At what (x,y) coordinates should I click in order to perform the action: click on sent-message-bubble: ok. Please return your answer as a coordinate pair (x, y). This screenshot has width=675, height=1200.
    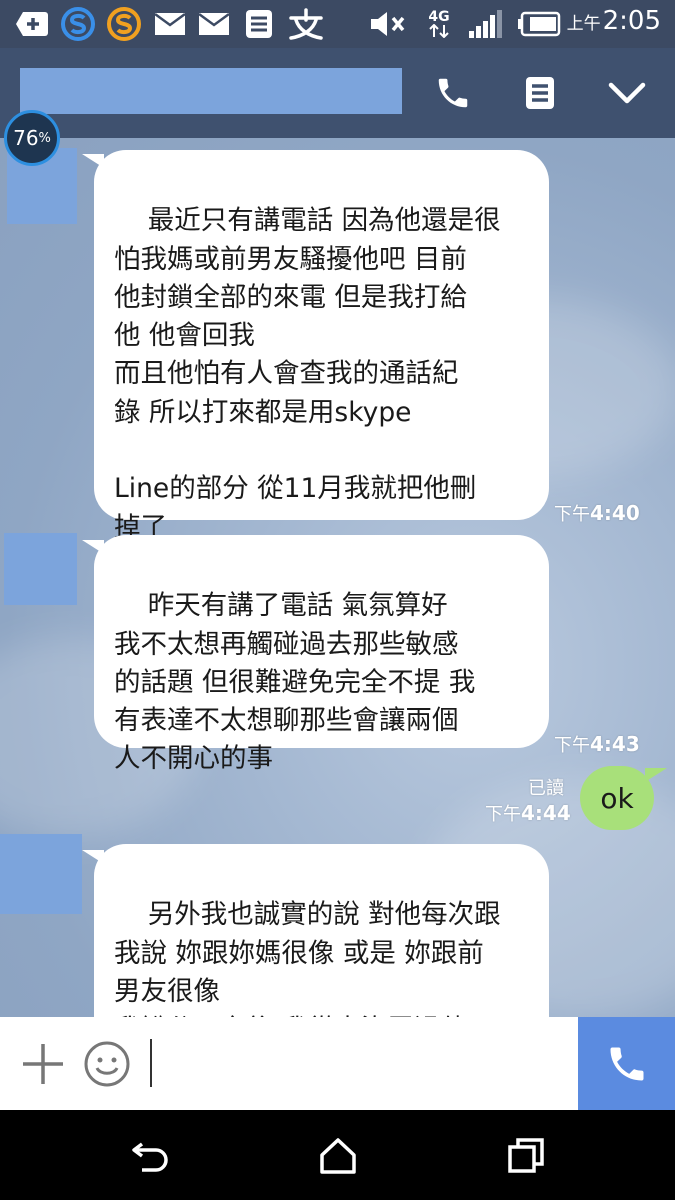
    Looking at the image, I should click on (617, 798).